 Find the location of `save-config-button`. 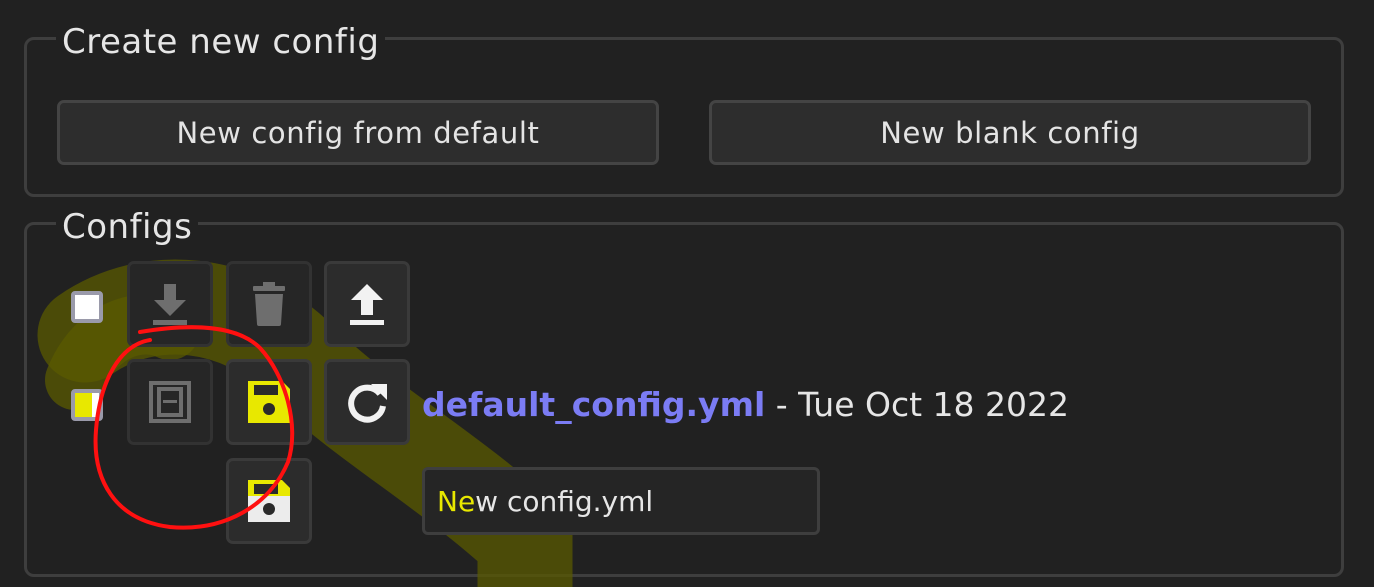

save-config-button is located at coordinates (269, 402).